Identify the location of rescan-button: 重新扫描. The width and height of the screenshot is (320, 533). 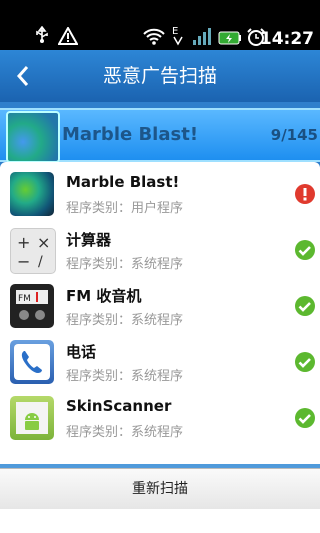
(160, 489).